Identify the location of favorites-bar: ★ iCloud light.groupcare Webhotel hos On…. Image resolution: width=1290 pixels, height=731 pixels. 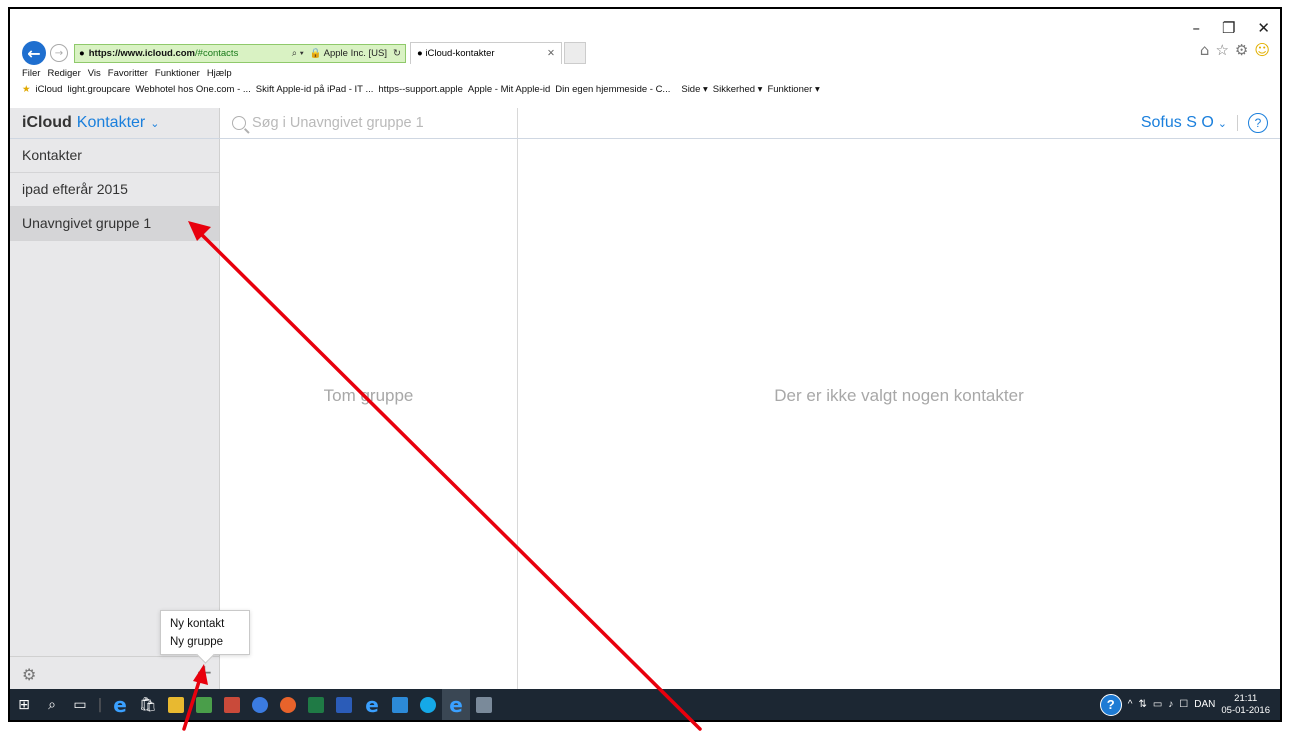
(647, 89).